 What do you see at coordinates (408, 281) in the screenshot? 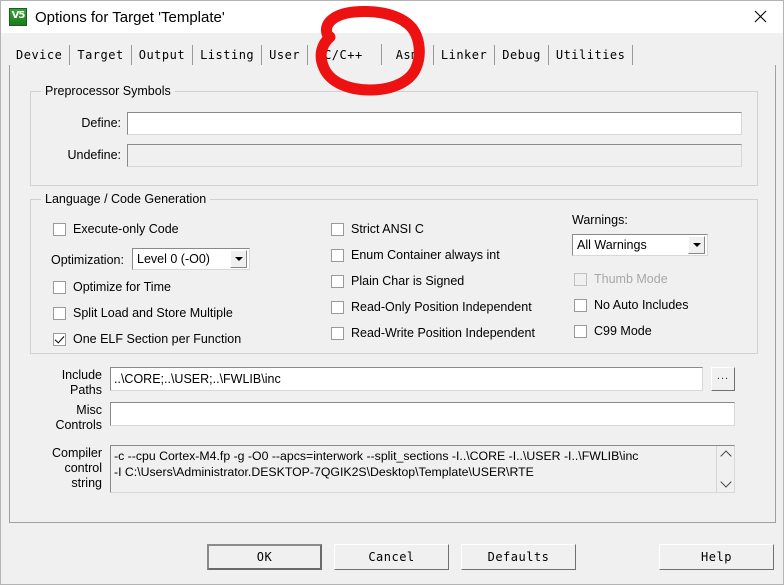
I see `checkbox-label: Plain Char is Signed` at bounding box center [408, 281].